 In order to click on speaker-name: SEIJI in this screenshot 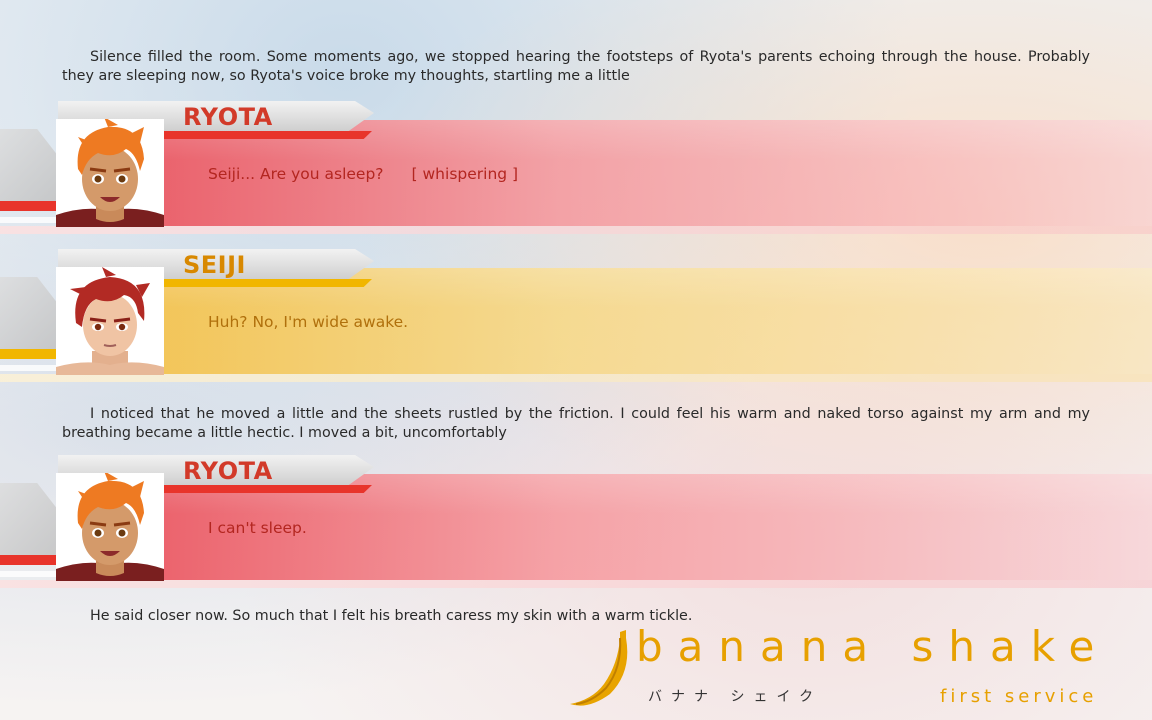, I will do `click(214, 265)`.